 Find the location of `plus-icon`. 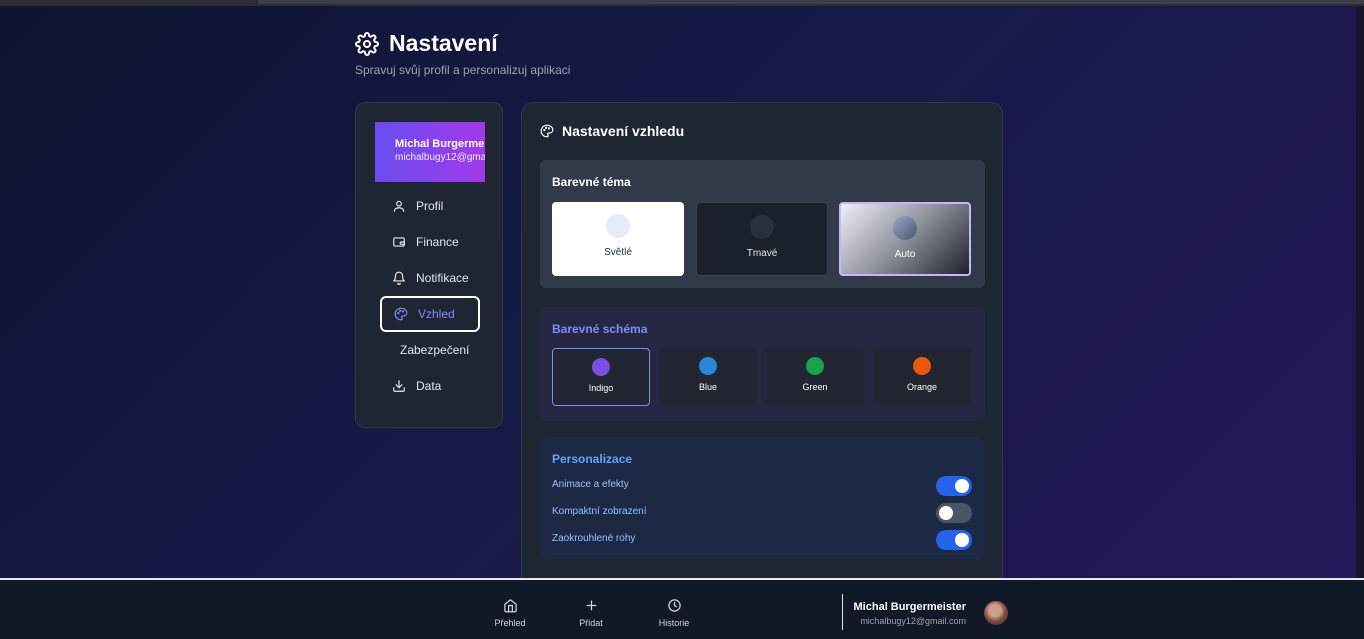

plus-icon is located at coordinates (591, 605).